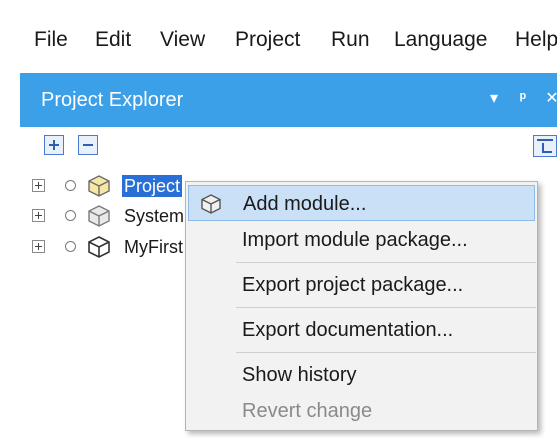  I want to click on explorer-toolbar, so click(288, 147).